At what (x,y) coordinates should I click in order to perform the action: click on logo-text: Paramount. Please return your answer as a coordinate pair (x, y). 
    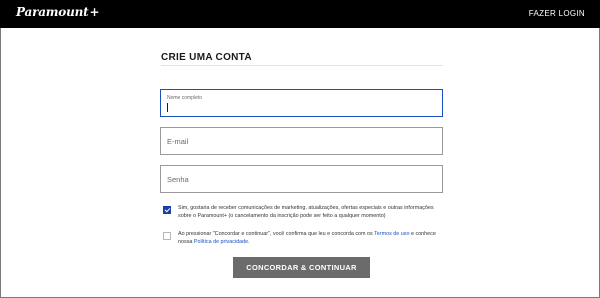
    Looking at the image, I should click on (52, 12).